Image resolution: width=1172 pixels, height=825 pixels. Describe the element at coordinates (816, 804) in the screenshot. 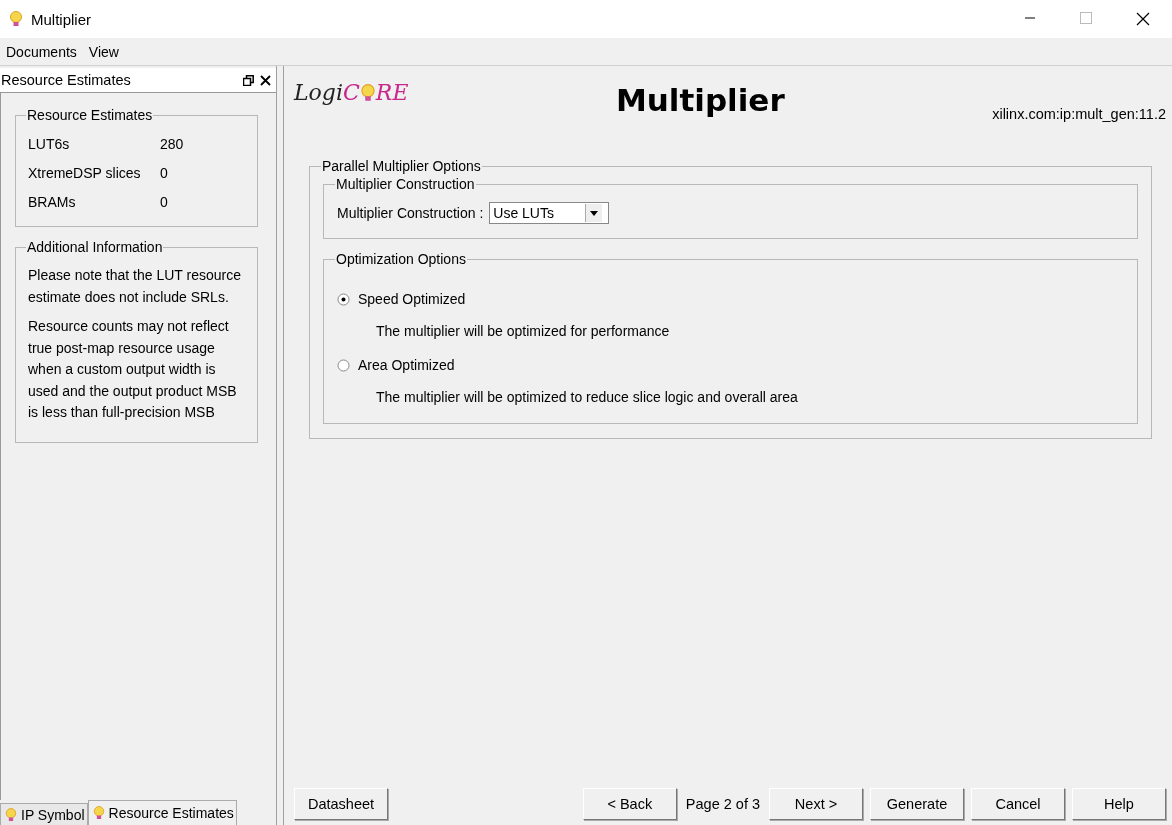

I see `wizard-button: Next >` at that location.